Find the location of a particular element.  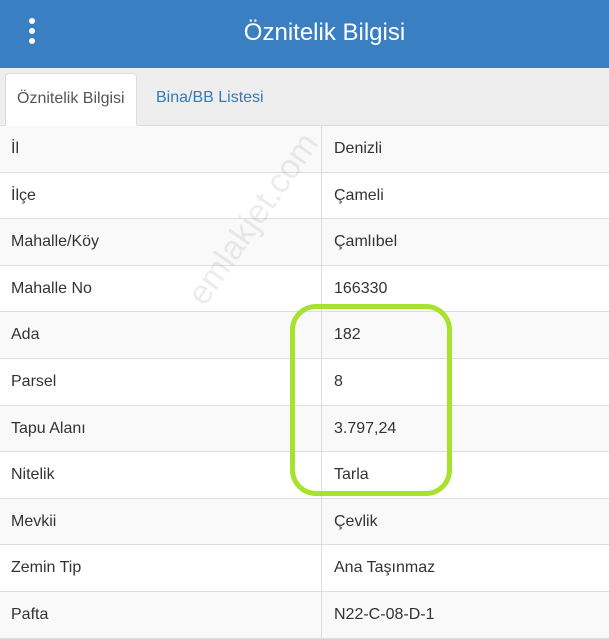

row-value: 182 is located at coordinates (347, 335).